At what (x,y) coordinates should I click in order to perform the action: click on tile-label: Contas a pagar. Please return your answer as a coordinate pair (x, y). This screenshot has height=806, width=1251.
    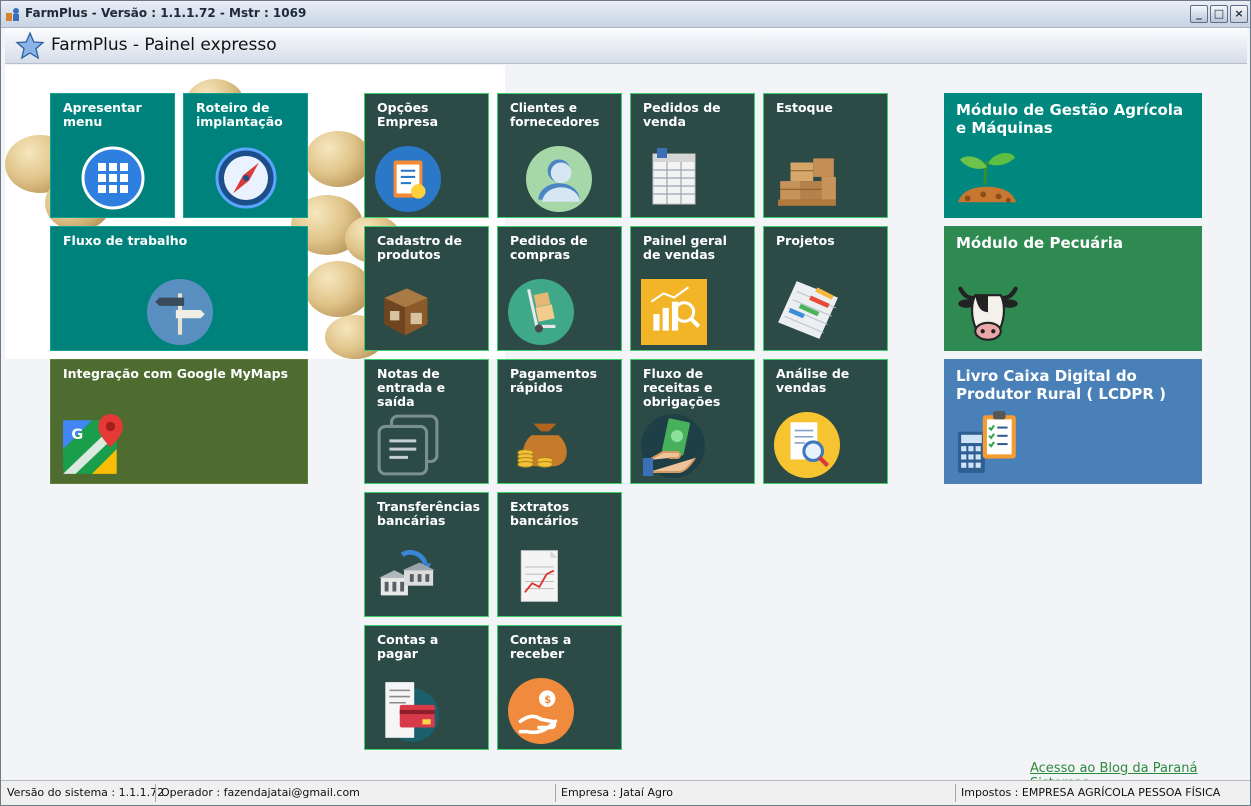
    Looking at the image, I should click on (408, 646).